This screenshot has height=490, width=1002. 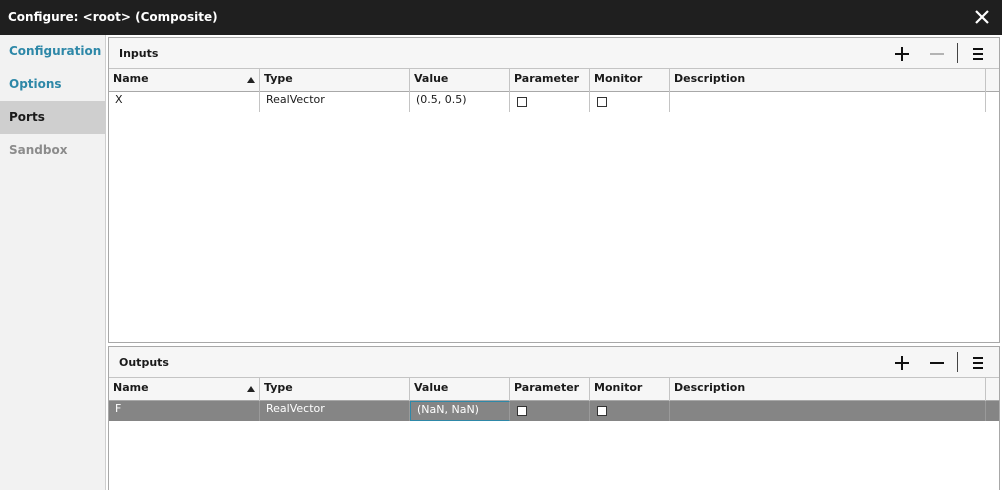 I want to click on output-parameter-cell, so click(x=550, y=411).